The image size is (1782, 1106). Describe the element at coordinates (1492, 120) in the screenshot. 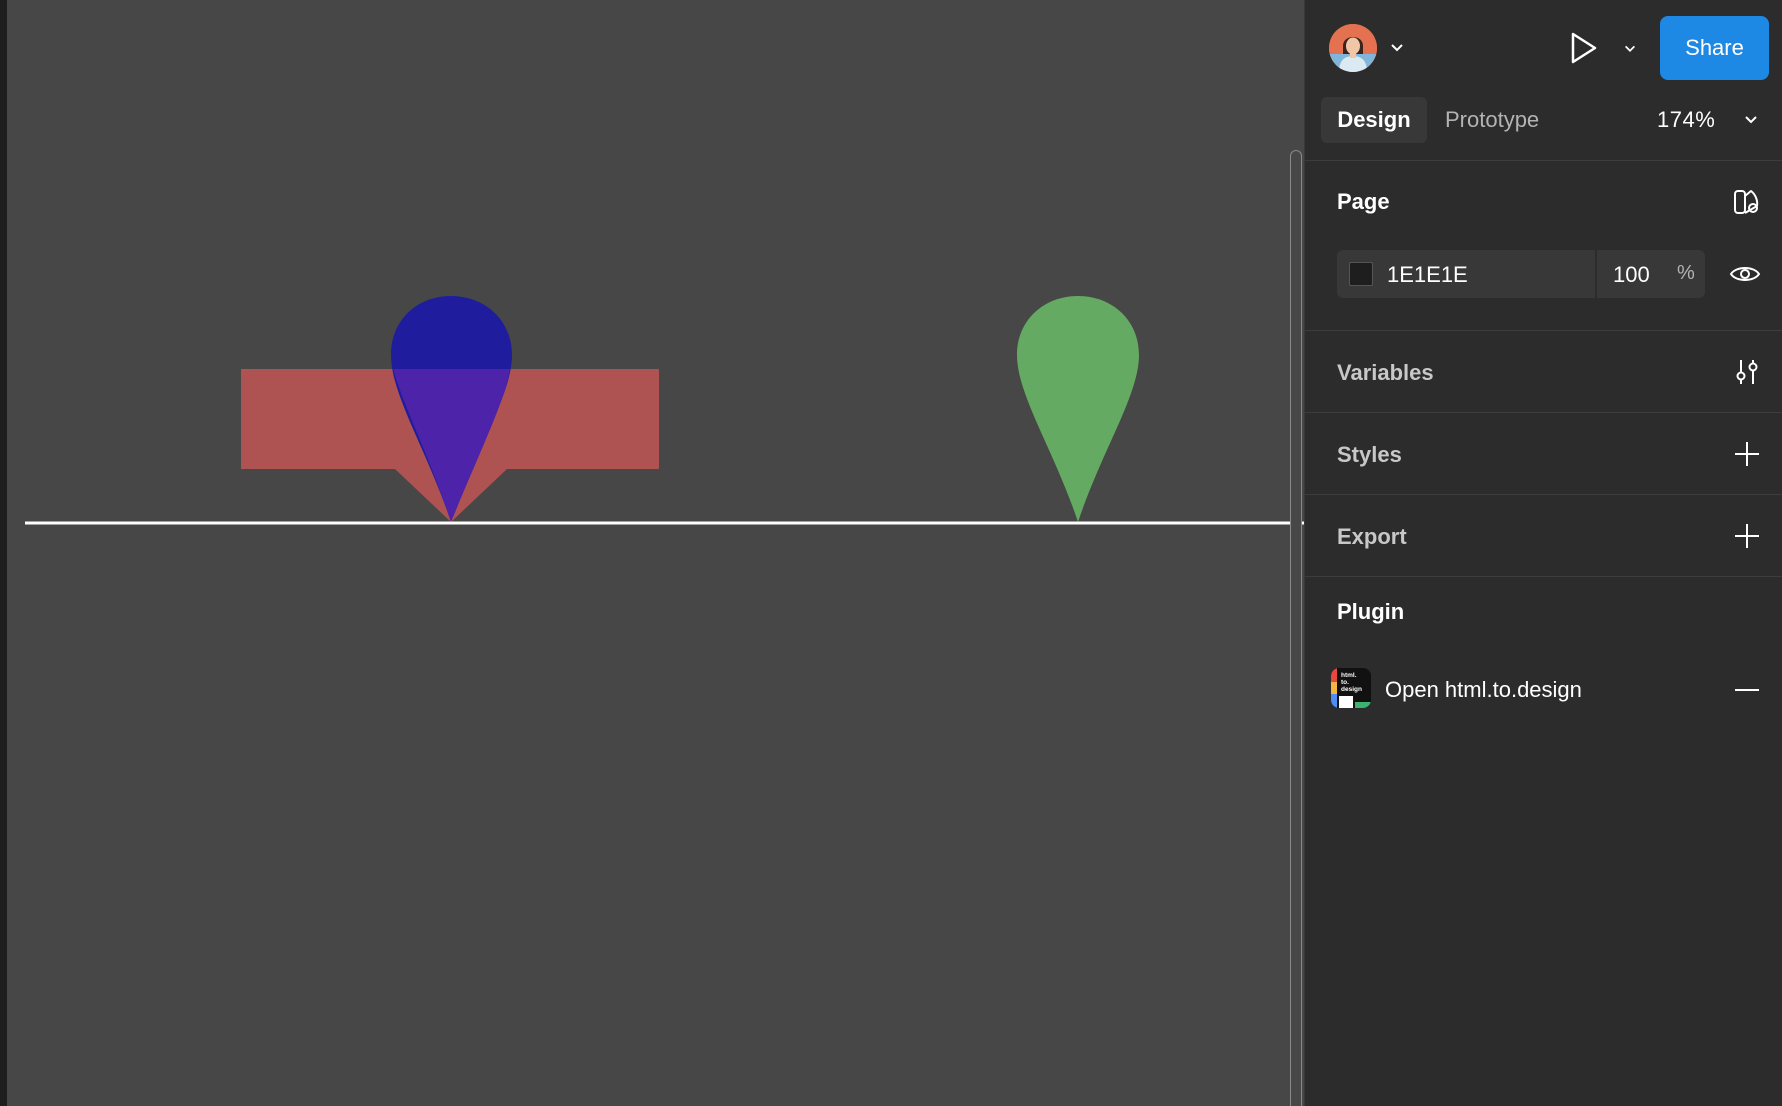

I see `tab-prototype: Prototype` at that location.